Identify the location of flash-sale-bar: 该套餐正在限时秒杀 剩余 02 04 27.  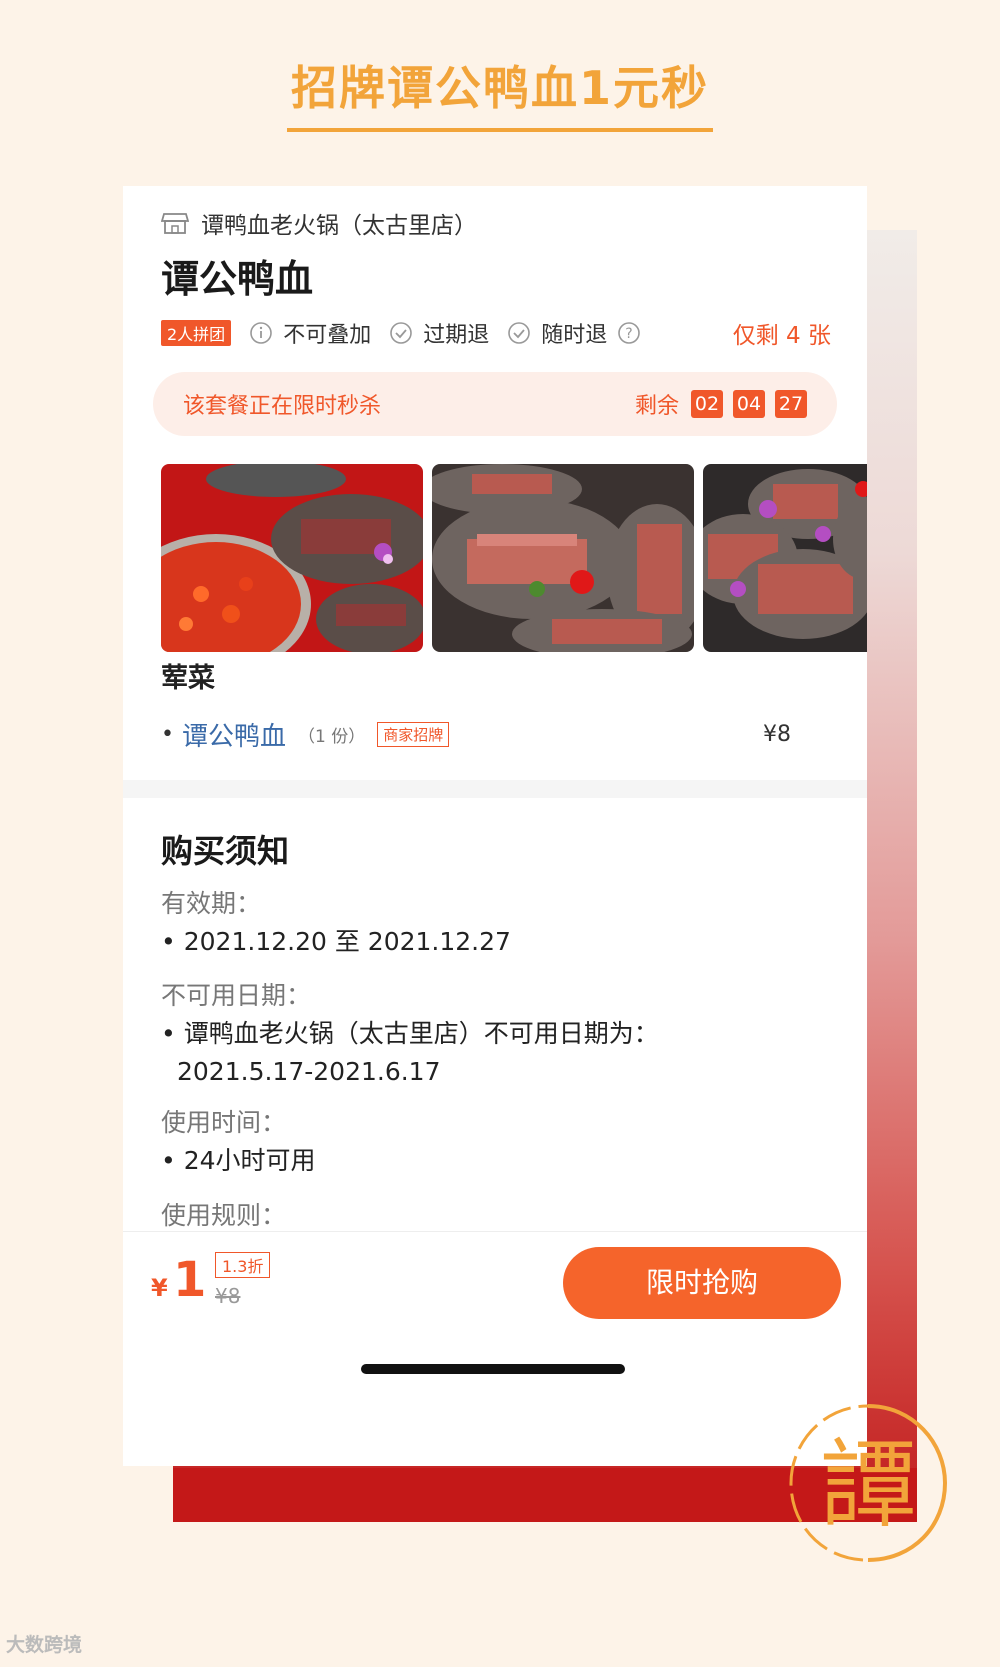
(495, 404).